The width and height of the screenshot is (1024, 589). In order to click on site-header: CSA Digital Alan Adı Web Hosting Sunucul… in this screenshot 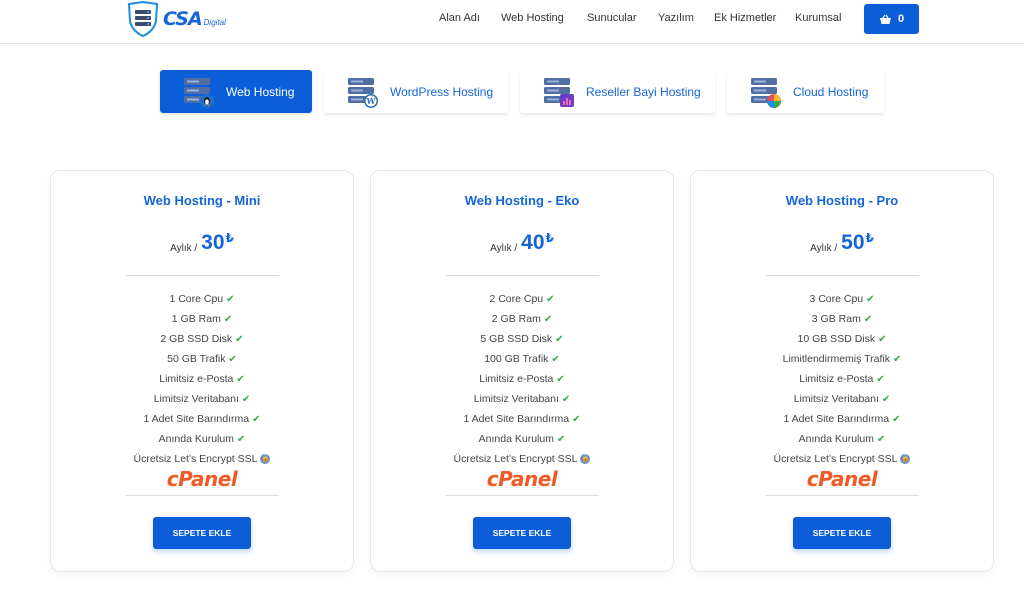, I will do `click(512, 22)`.